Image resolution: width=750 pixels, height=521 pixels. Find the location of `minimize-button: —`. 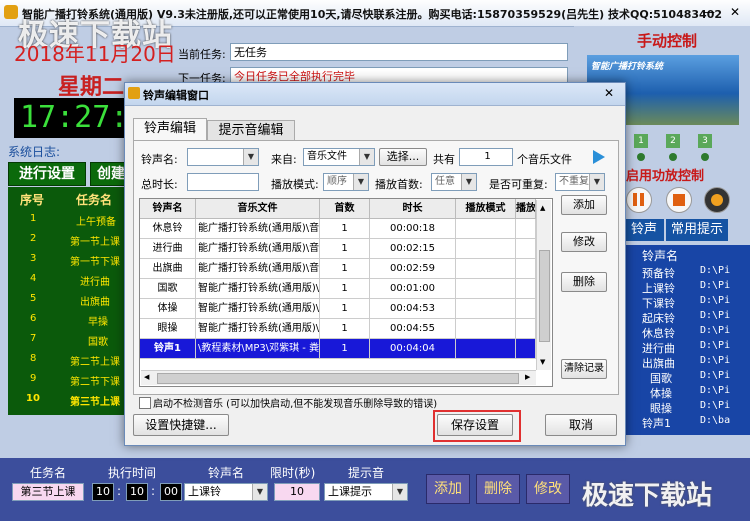

minimize-button: — is located at coordinates (709, 12).